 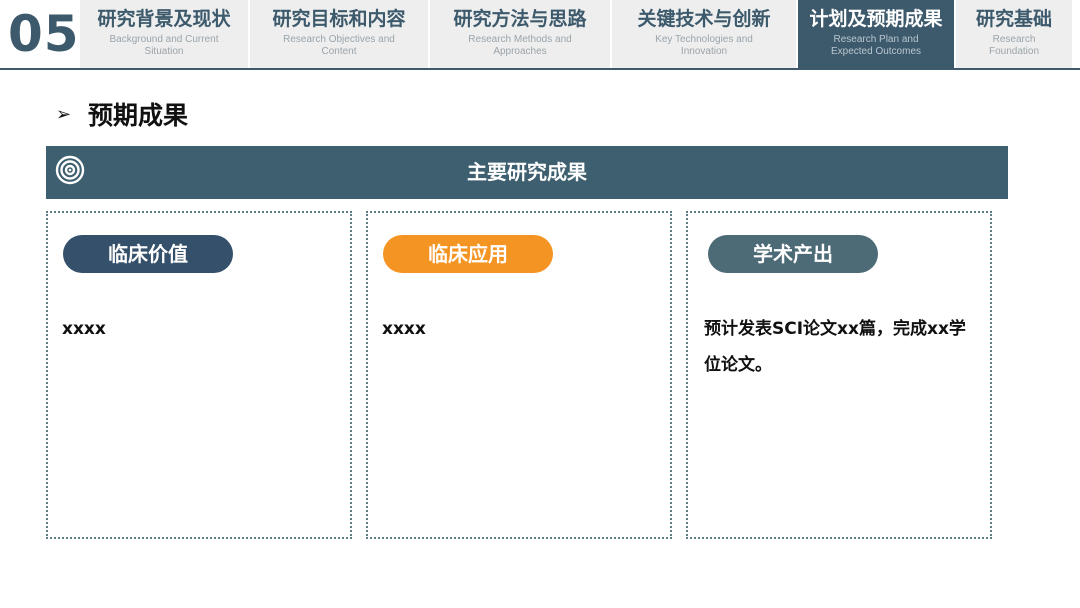 What do you see at coordinates (876, 19) in the screenshot?
I see `tab-title: 计划及预期成果` at bounding box center [876, 19].